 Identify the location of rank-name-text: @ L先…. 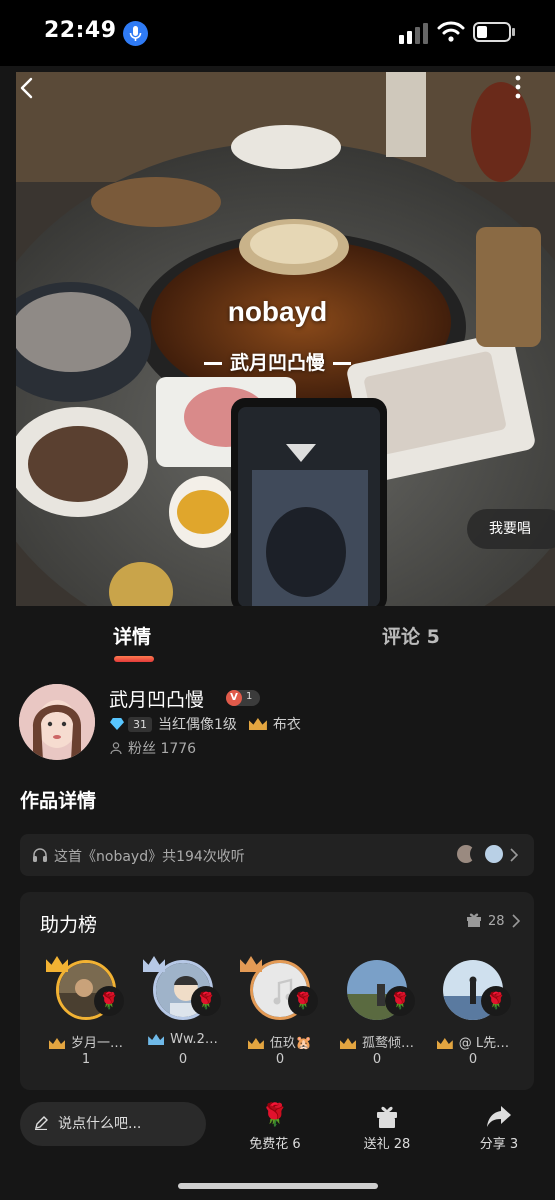
(484, 1043).